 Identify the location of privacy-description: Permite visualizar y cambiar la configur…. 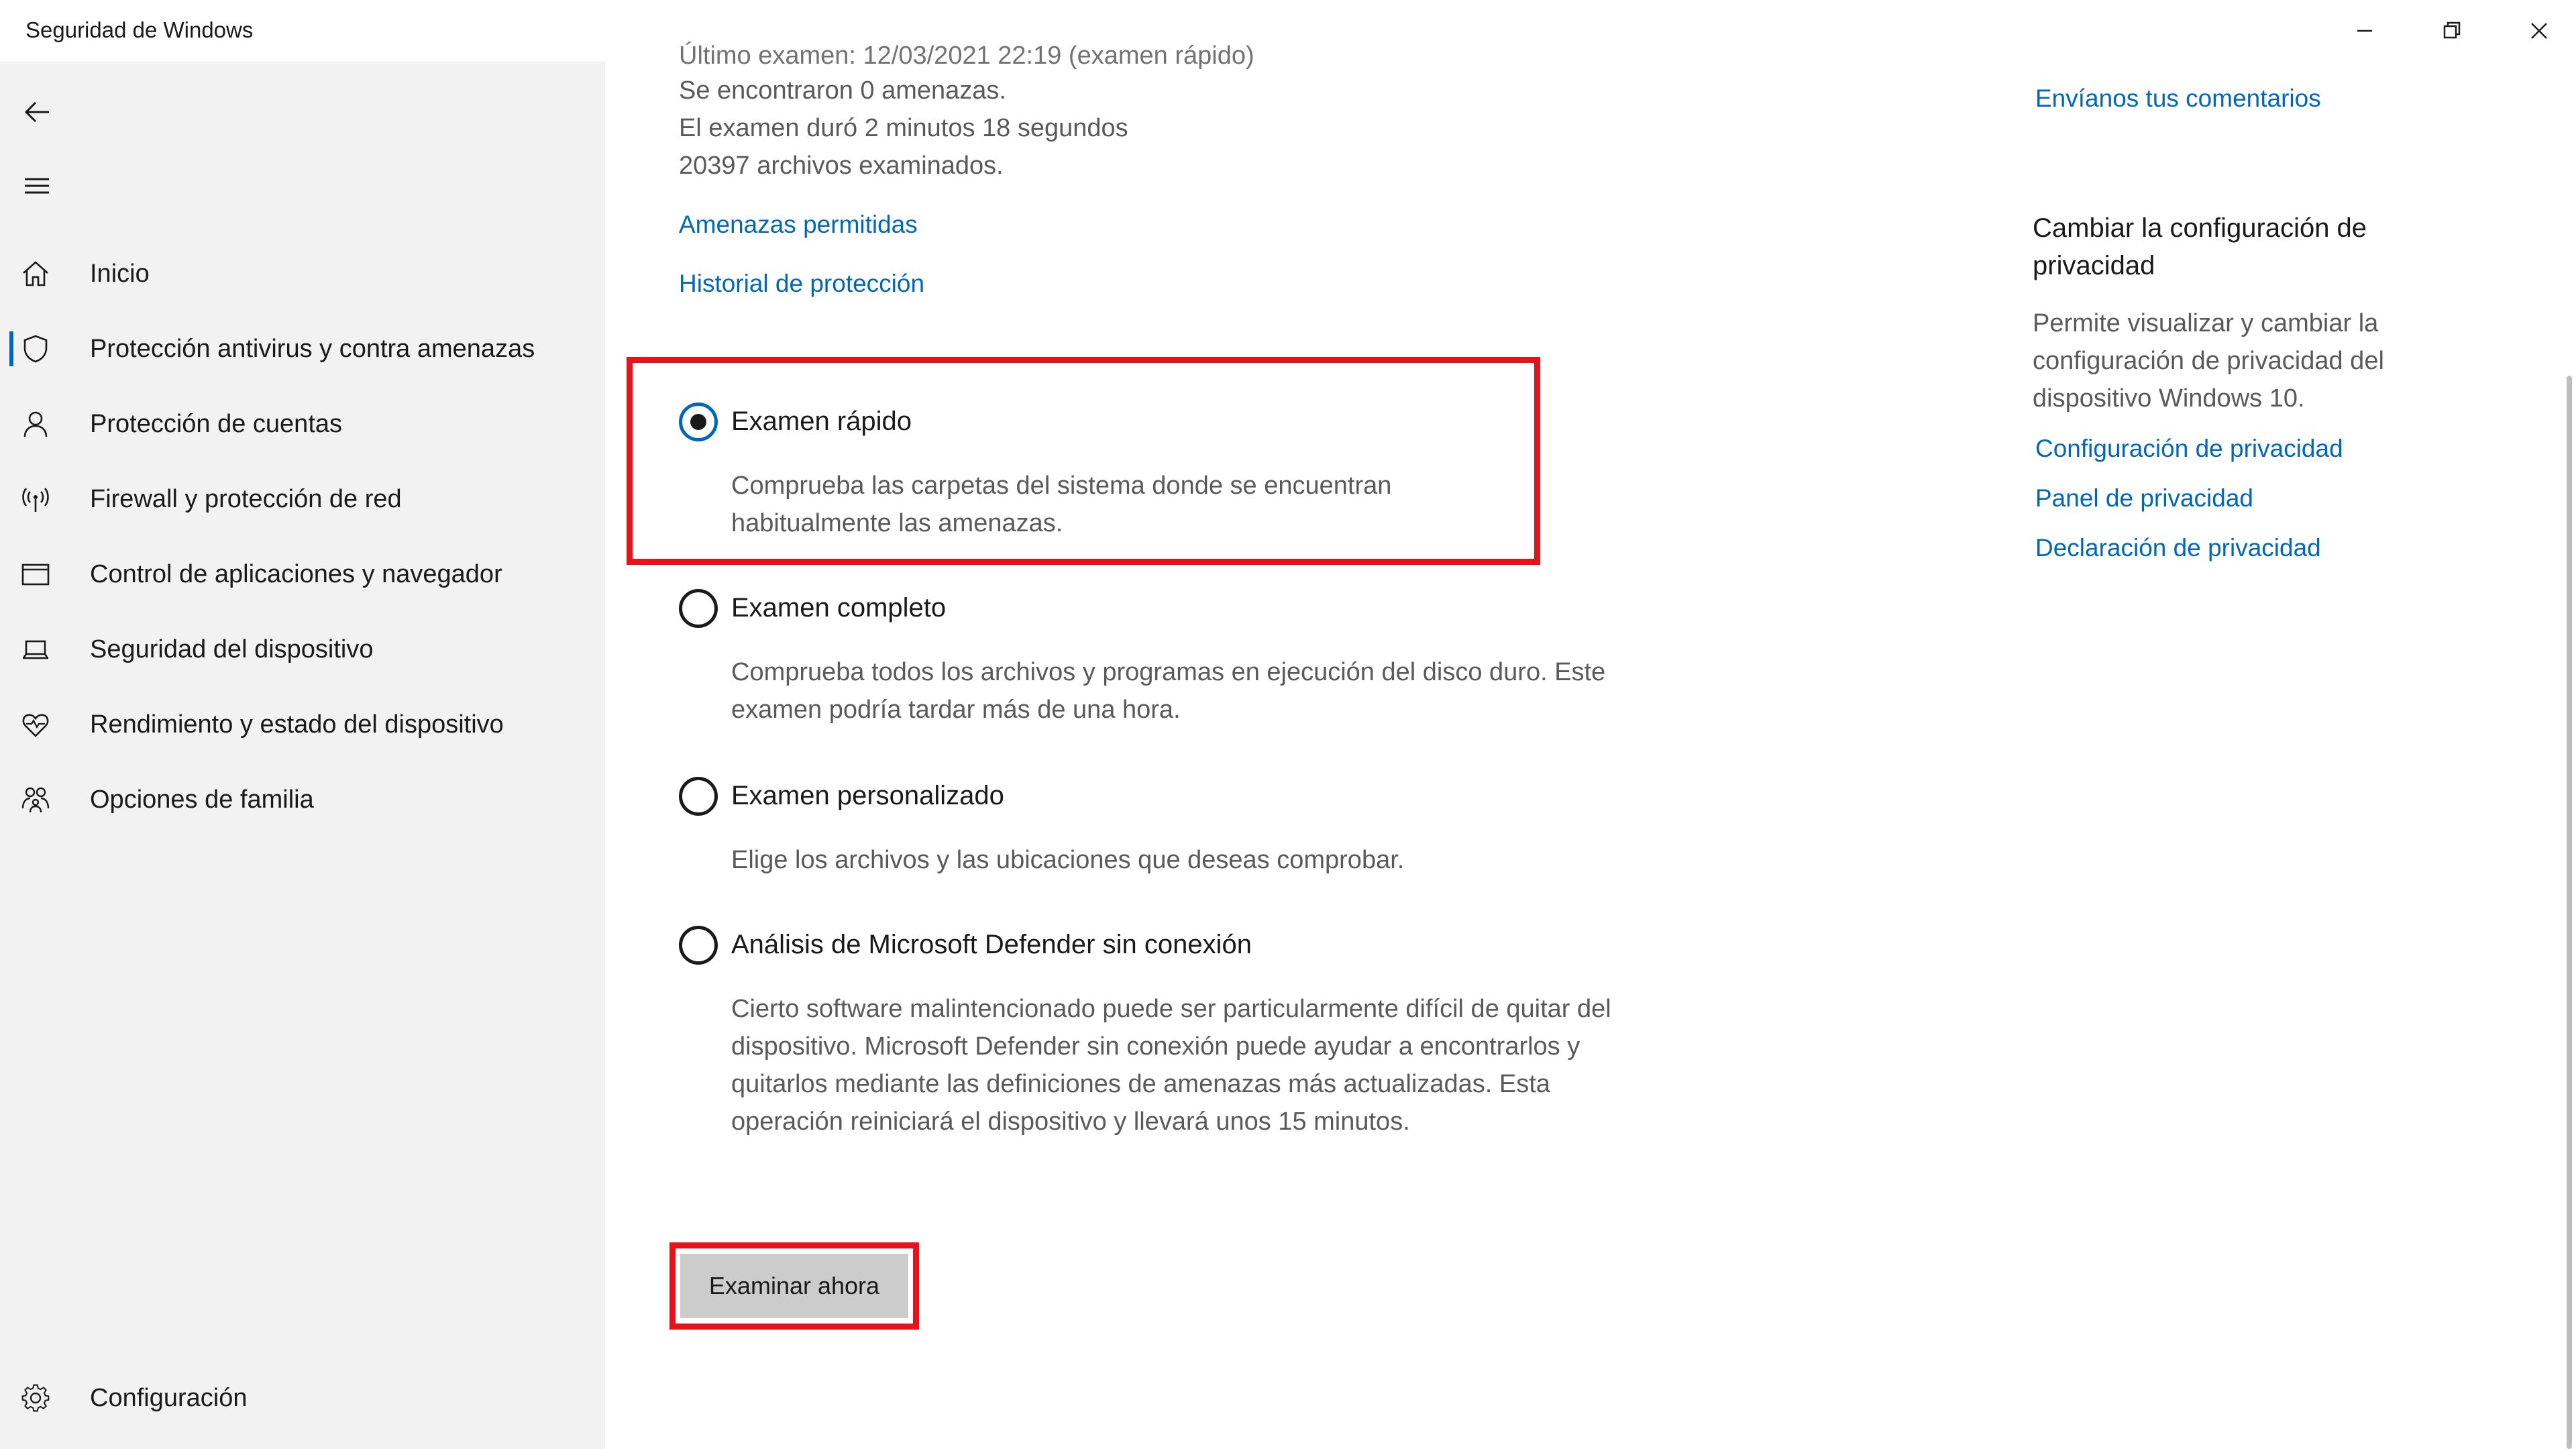
(2208, 361).